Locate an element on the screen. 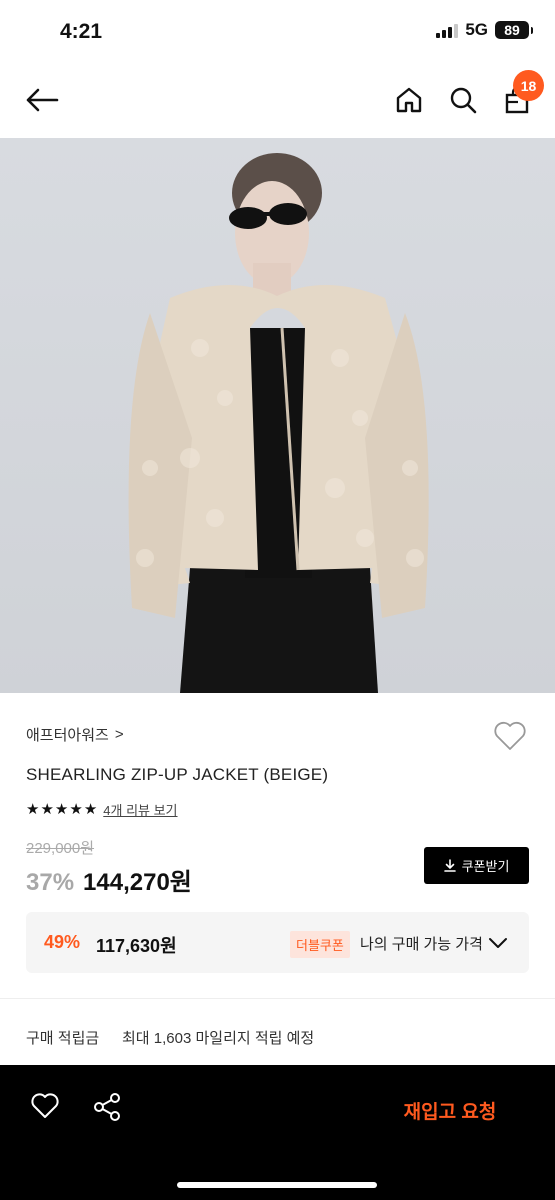  best-price-dropdown: 49% 117,630원 더블쿠폰 나의 구매 가능 가격 is located at coordinates (277, 942).